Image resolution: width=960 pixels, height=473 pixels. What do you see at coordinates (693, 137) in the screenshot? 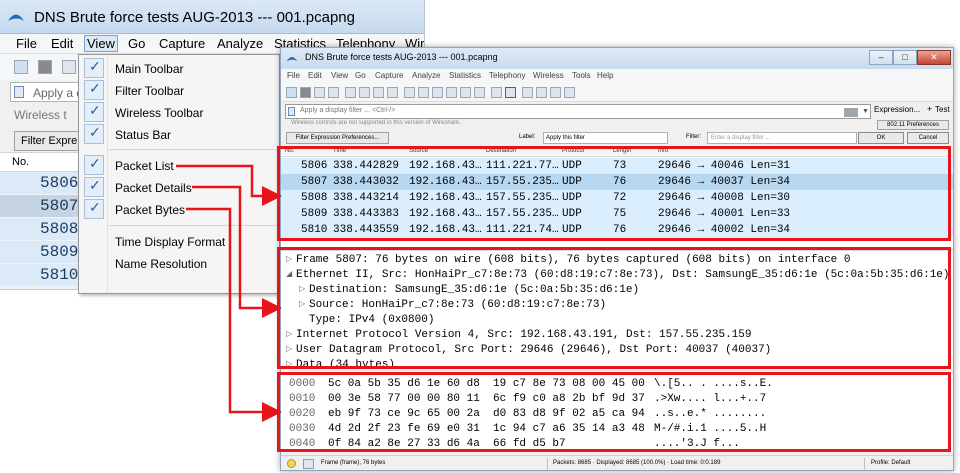
I see `filter-caption: Filter:` at bounding box center [693, 137].